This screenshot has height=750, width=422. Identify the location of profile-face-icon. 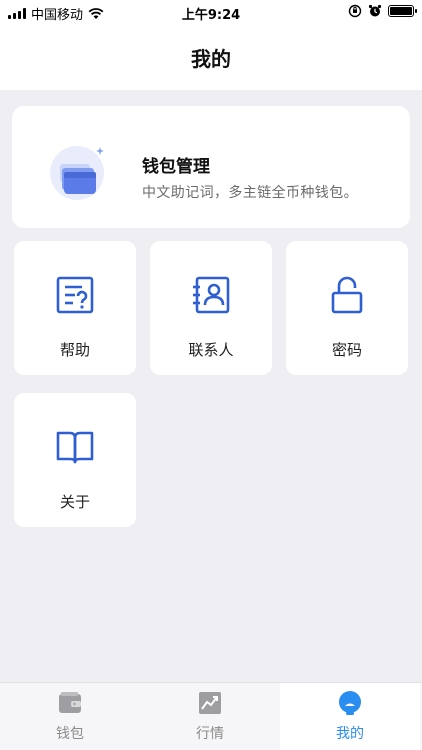
(350, 703).